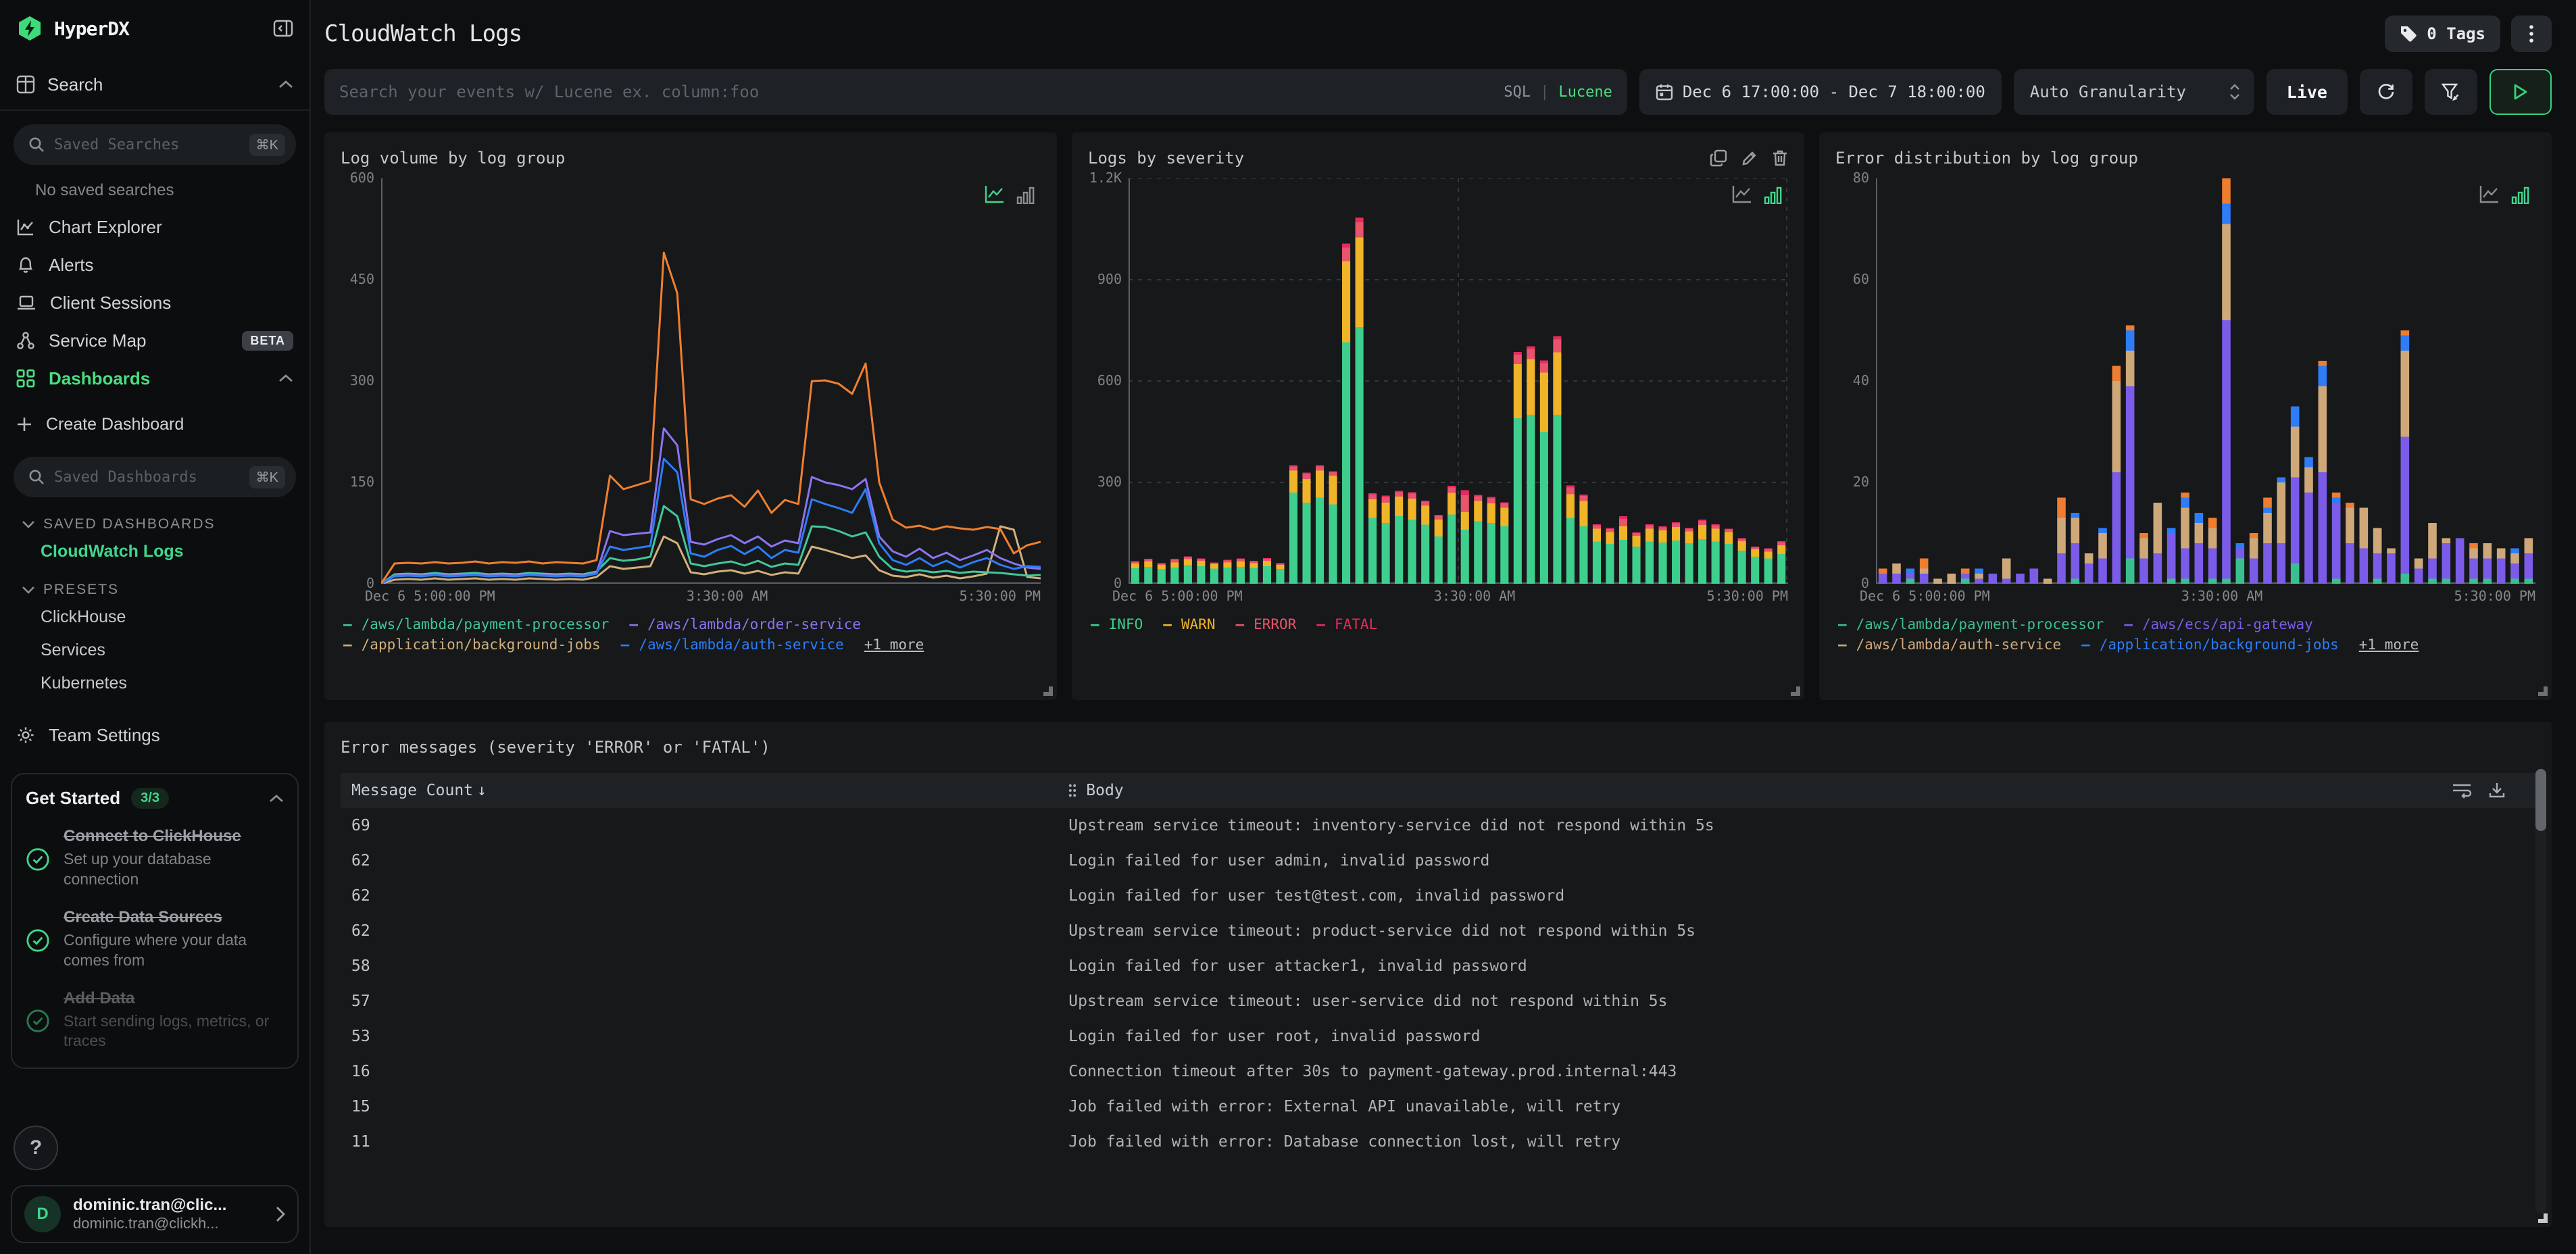 The width and height of the screenshot is (2576, 1254). I want to click on sidebar-item-dashboards: Dashboards, so click(155, 378).